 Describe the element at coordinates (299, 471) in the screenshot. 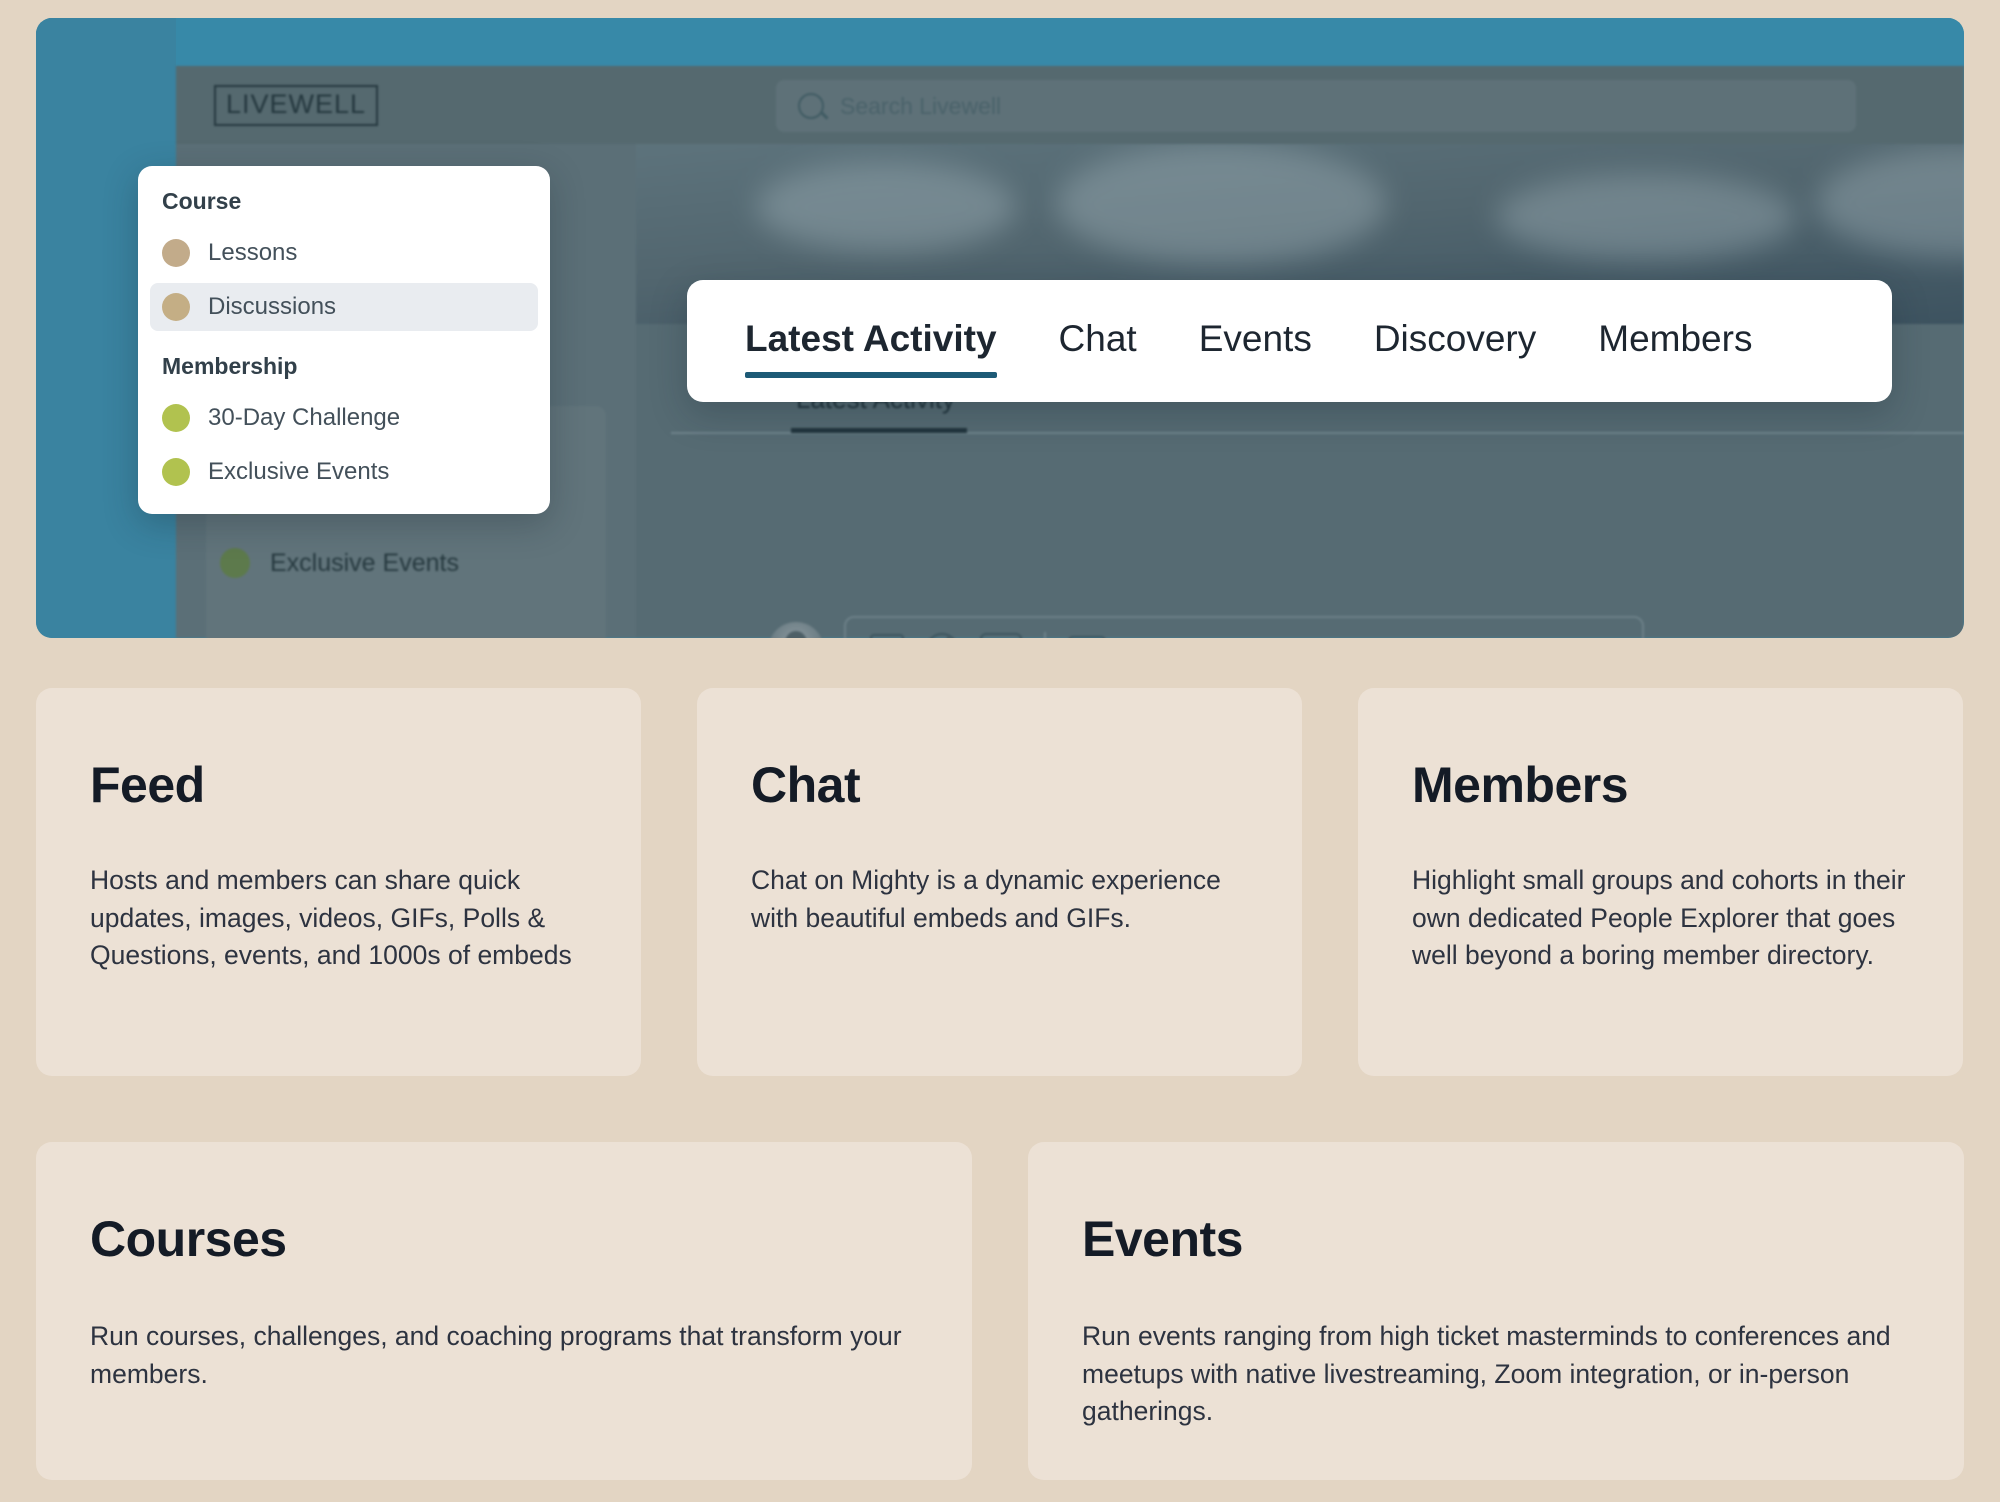

I see `menu-item-label: Exclusive Events` at that location.